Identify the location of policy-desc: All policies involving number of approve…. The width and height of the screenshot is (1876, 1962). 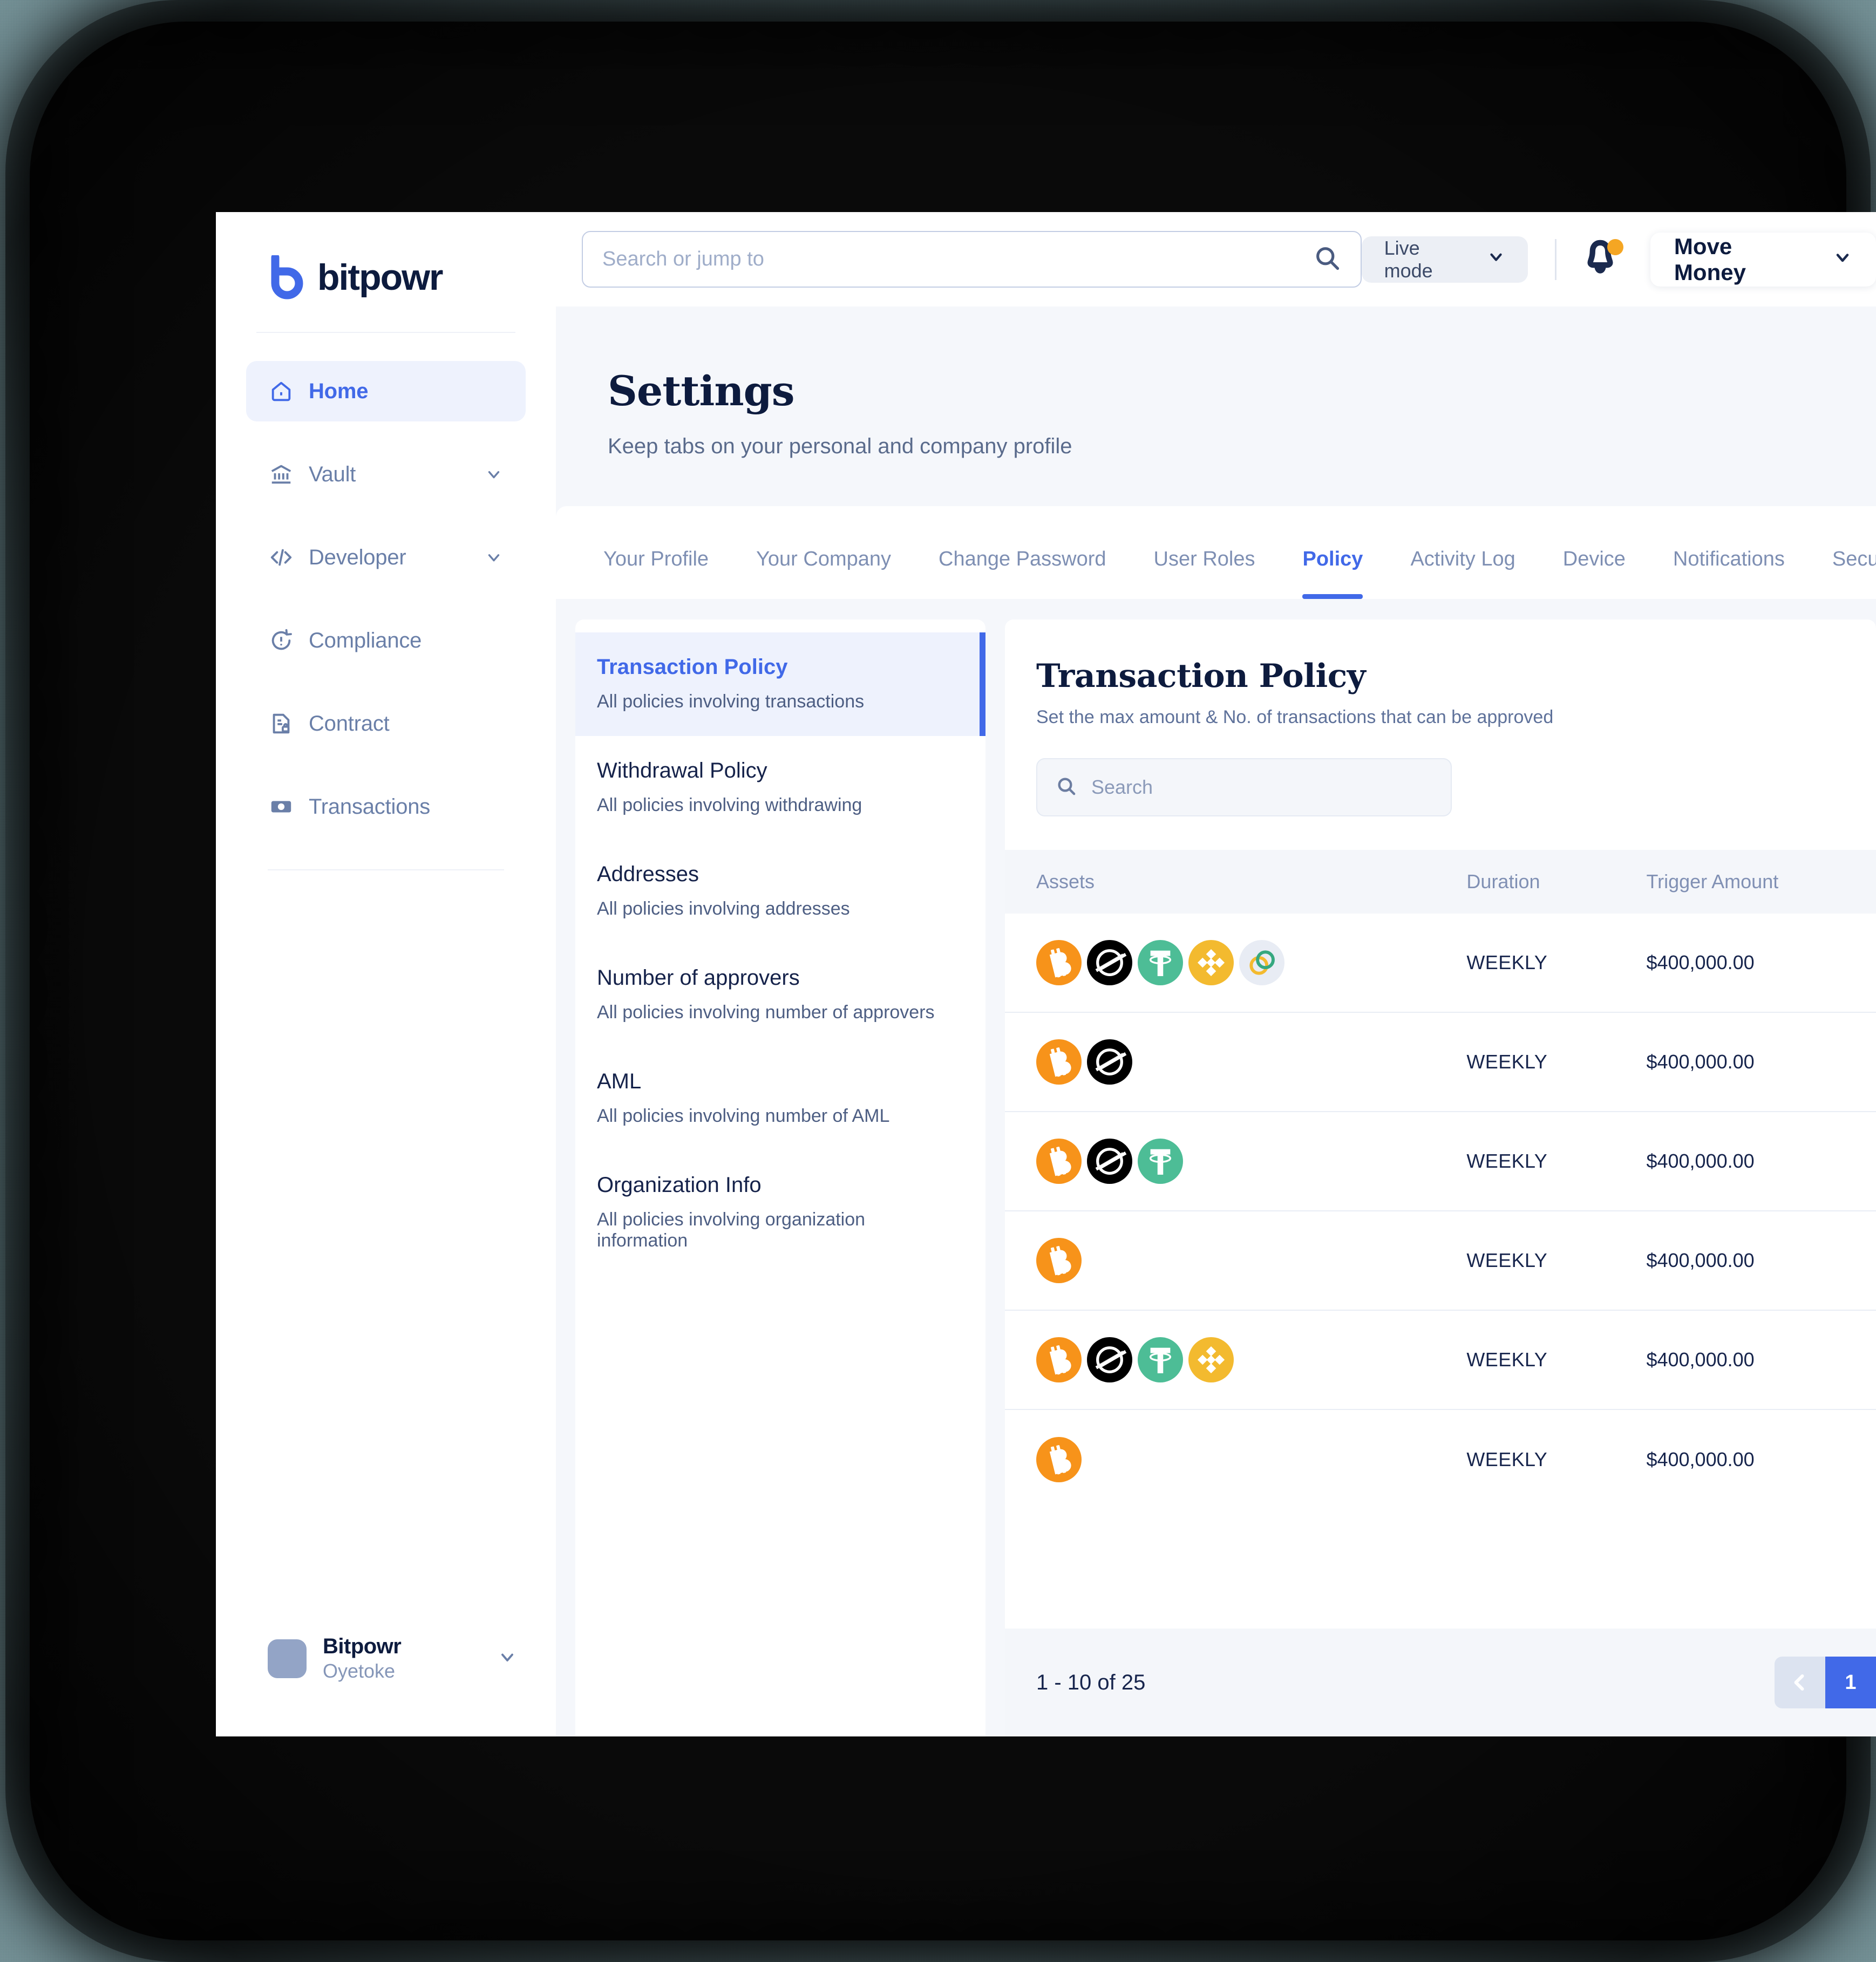
(766, 1013).